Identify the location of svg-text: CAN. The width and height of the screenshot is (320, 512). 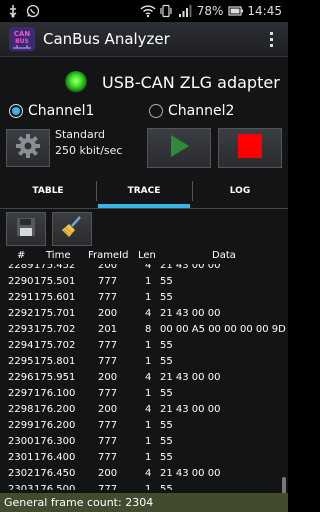
(22, 34).